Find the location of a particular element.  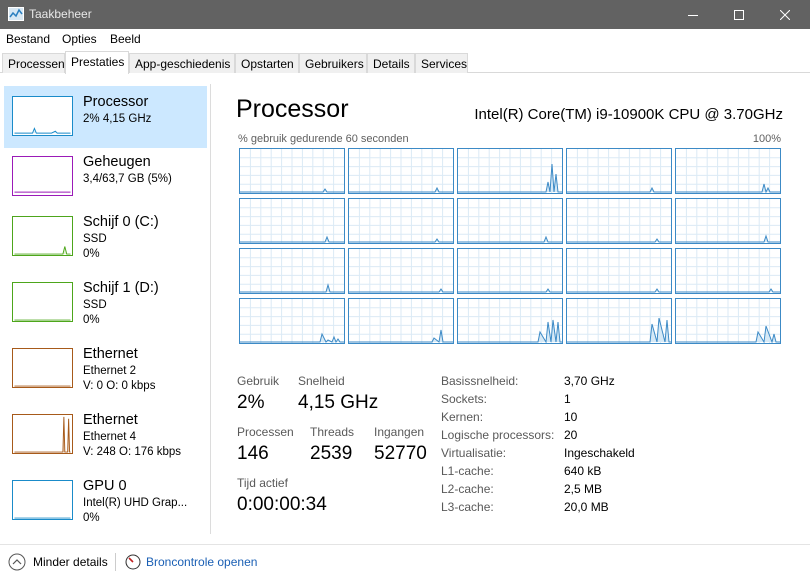

maximize-button is located at coordinates (739, 14).